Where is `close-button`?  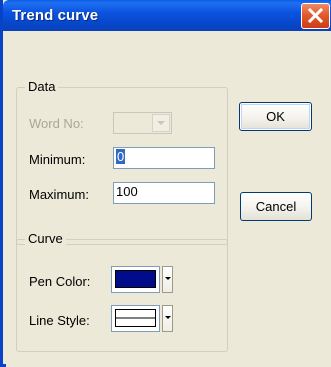 close-button is located at coordinates (315, 16).